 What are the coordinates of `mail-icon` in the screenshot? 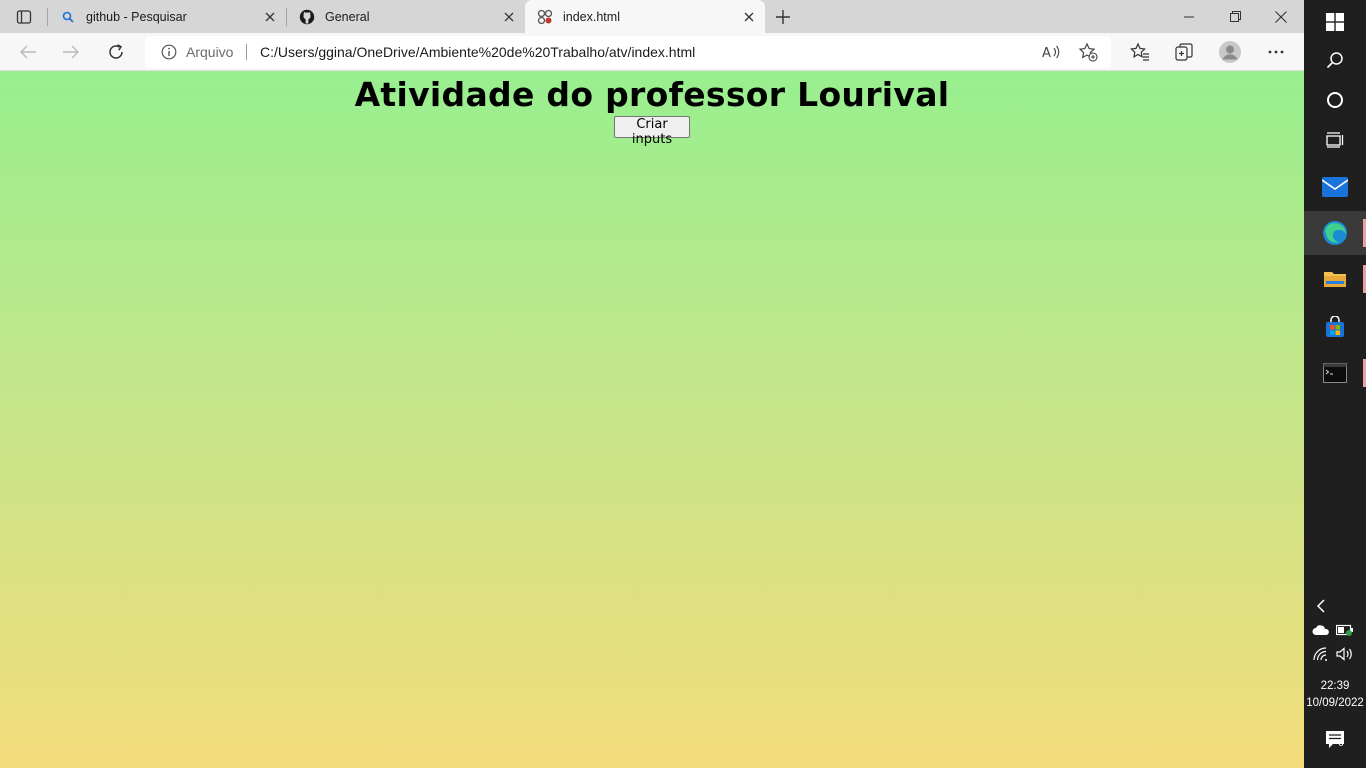 It's located at (1335, 187).